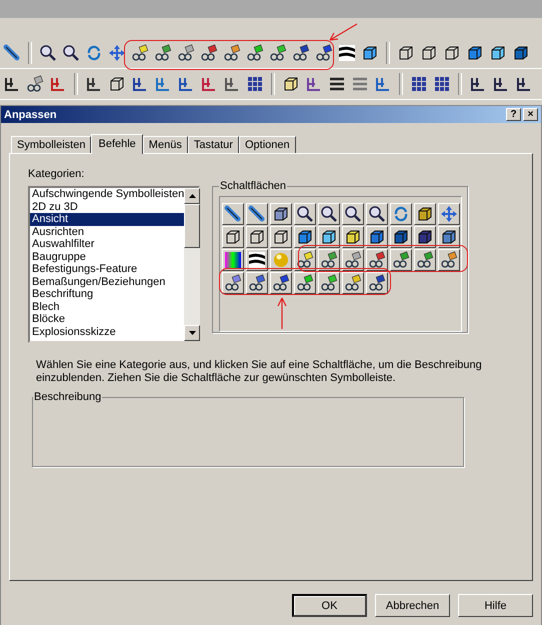 The width and height of the screenshot is (542, 625). I want to click on title-bar-button: ×, so click(530, 114).